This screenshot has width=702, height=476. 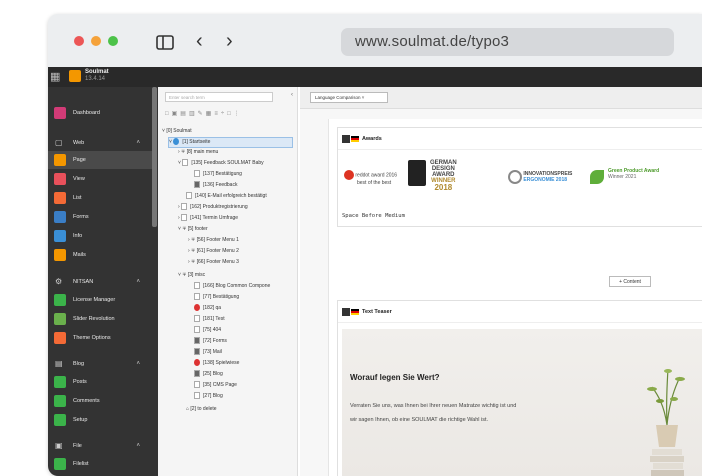 What do you see at coordinates (229, 41) in the screenshot?
I see `forward-icon: ›` at bounding box center [229, 41].